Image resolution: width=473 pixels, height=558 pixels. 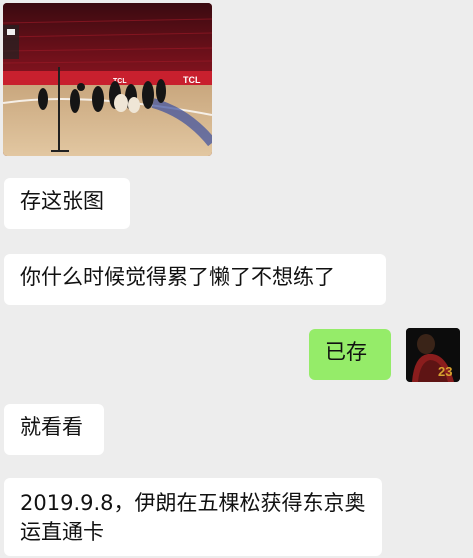 I want to click on ad-board-text: TCL, so click(x=192, y=80).